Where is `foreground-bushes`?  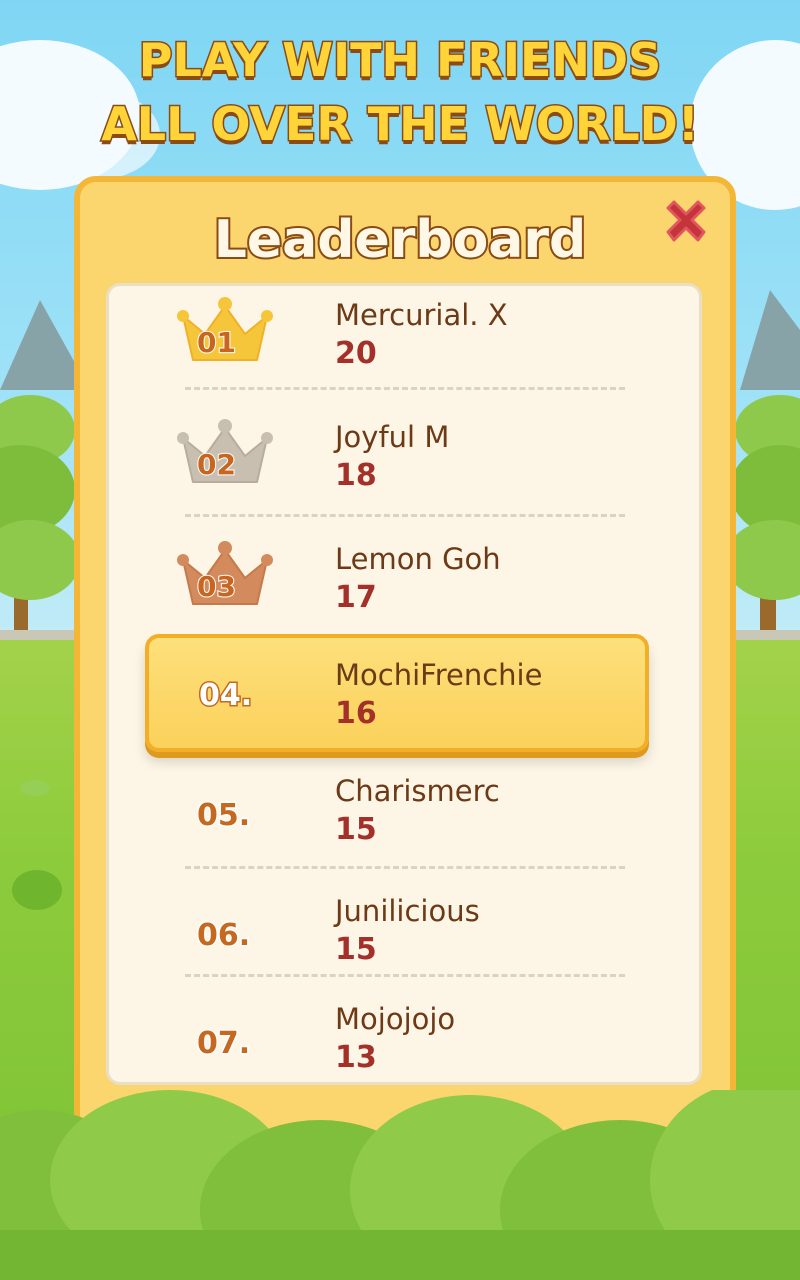
foreground-bushes is located at coordinates (400, 1185).